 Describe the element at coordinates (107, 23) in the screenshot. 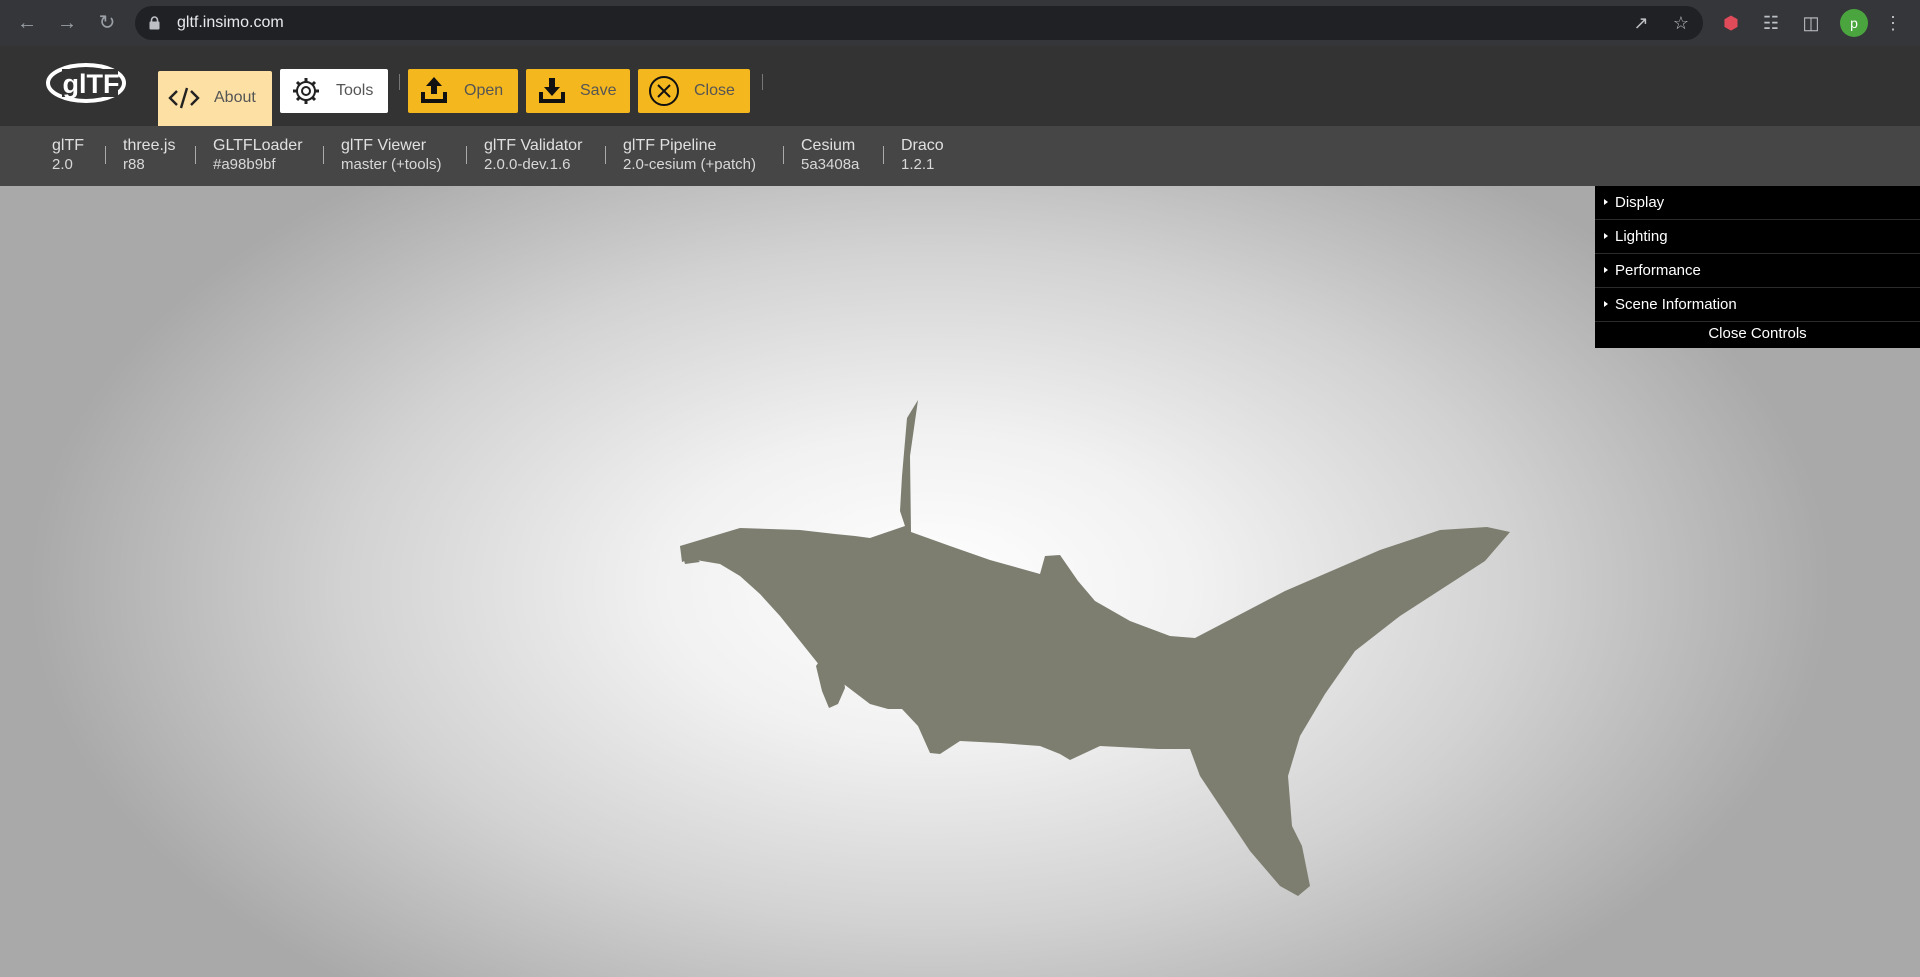

I see `reload-icon: ↻` at that location.